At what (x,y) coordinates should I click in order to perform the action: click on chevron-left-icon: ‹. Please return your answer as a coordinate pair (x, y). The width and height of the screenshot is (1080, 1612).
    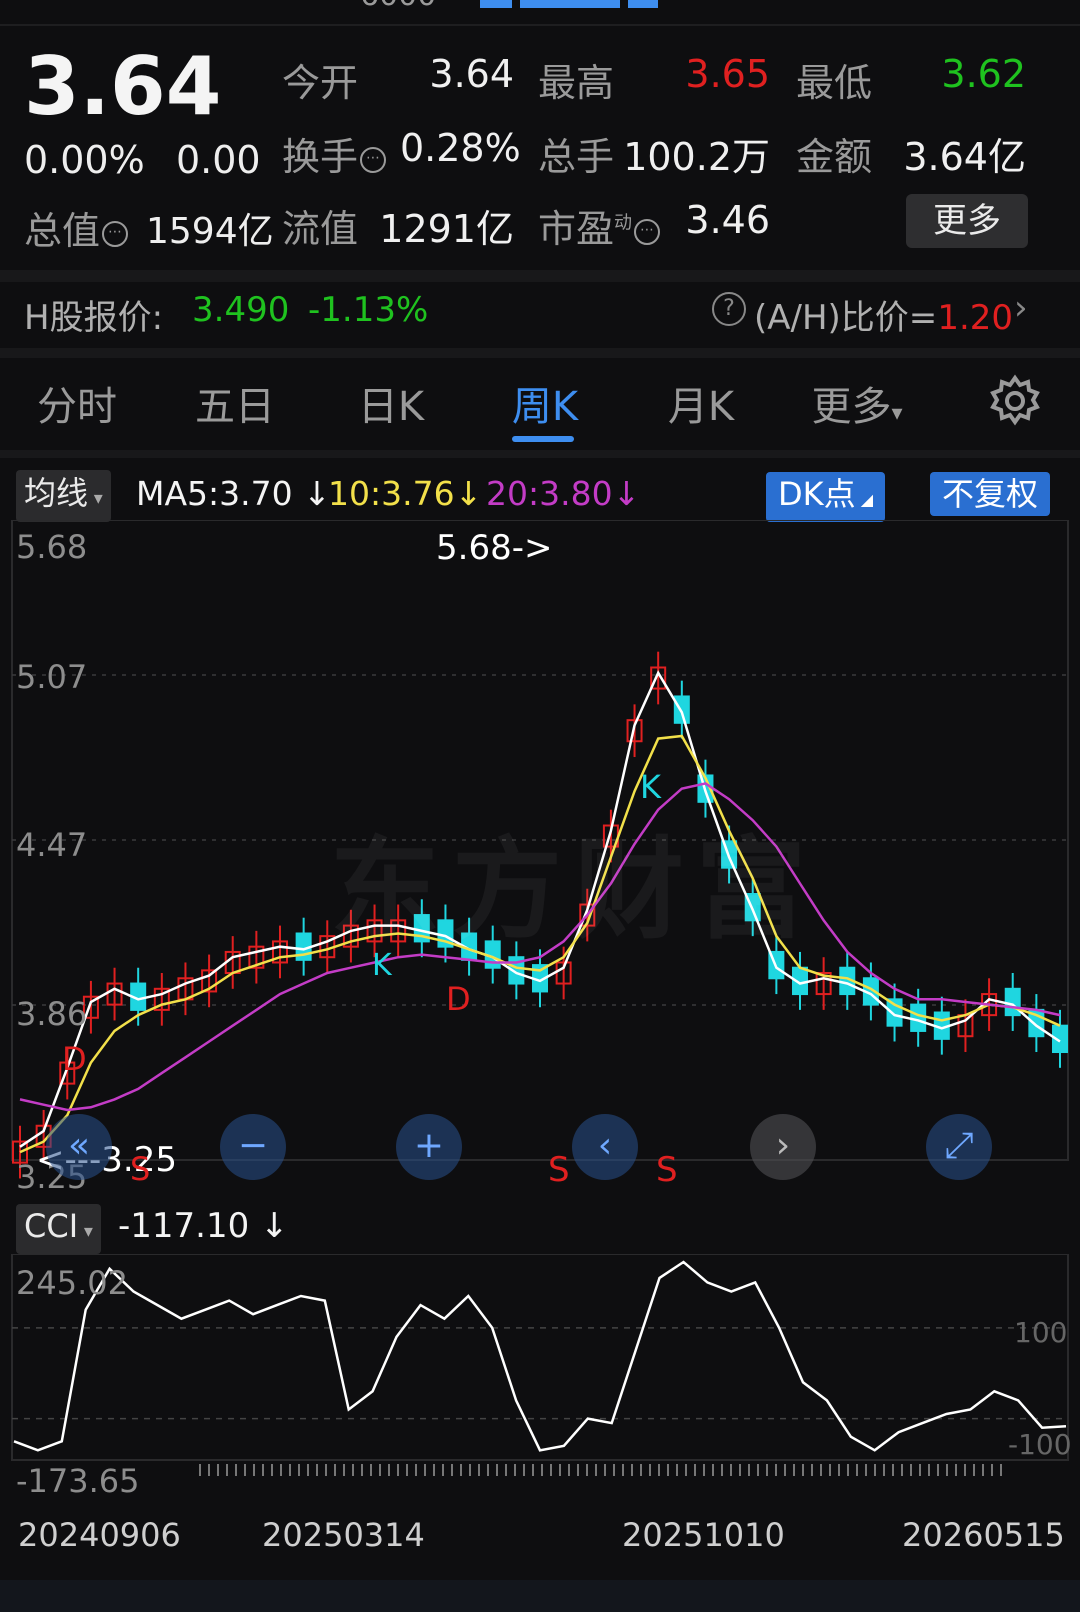
    Looking at the image, I should click on (605, 1145).